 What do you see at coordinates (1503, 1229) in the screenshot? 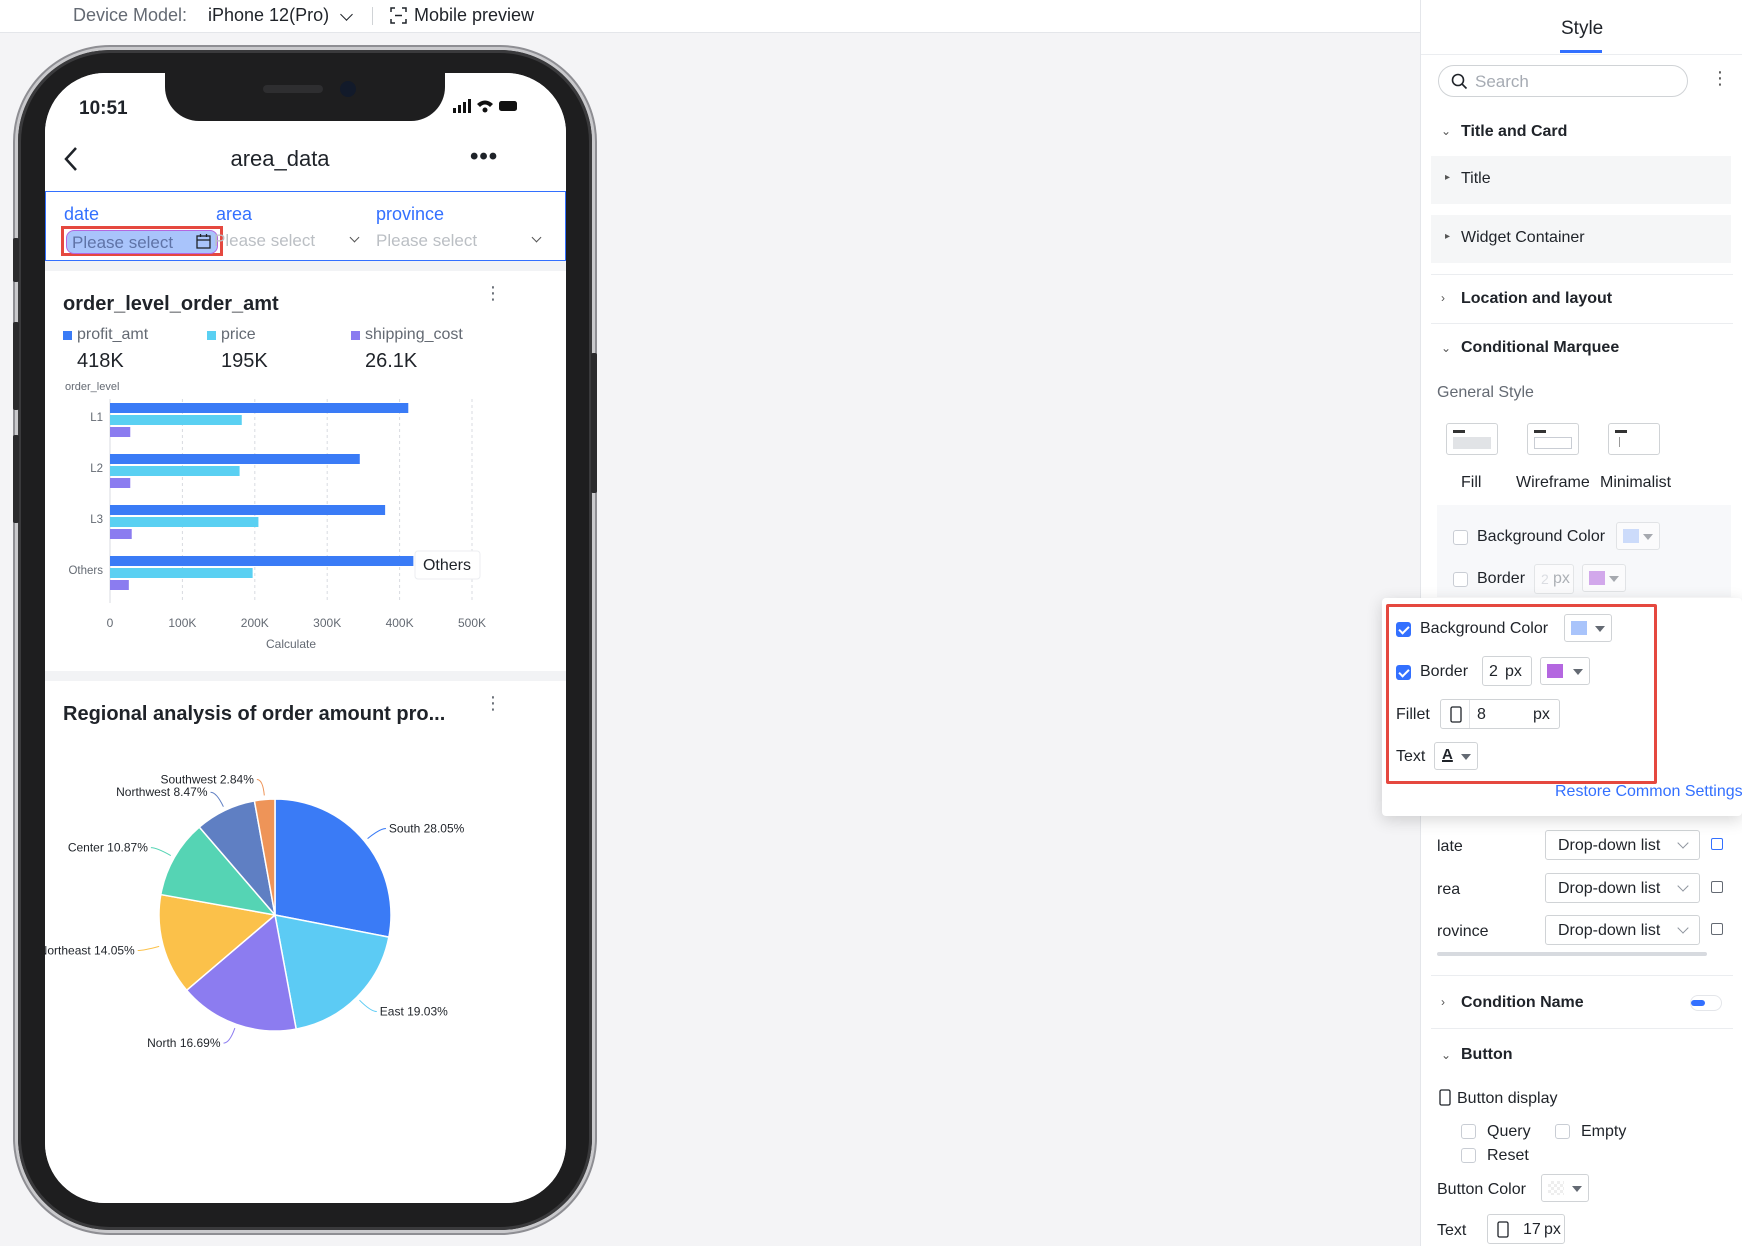
I see `mobile-icon` at bounding box center [1503, 1229].